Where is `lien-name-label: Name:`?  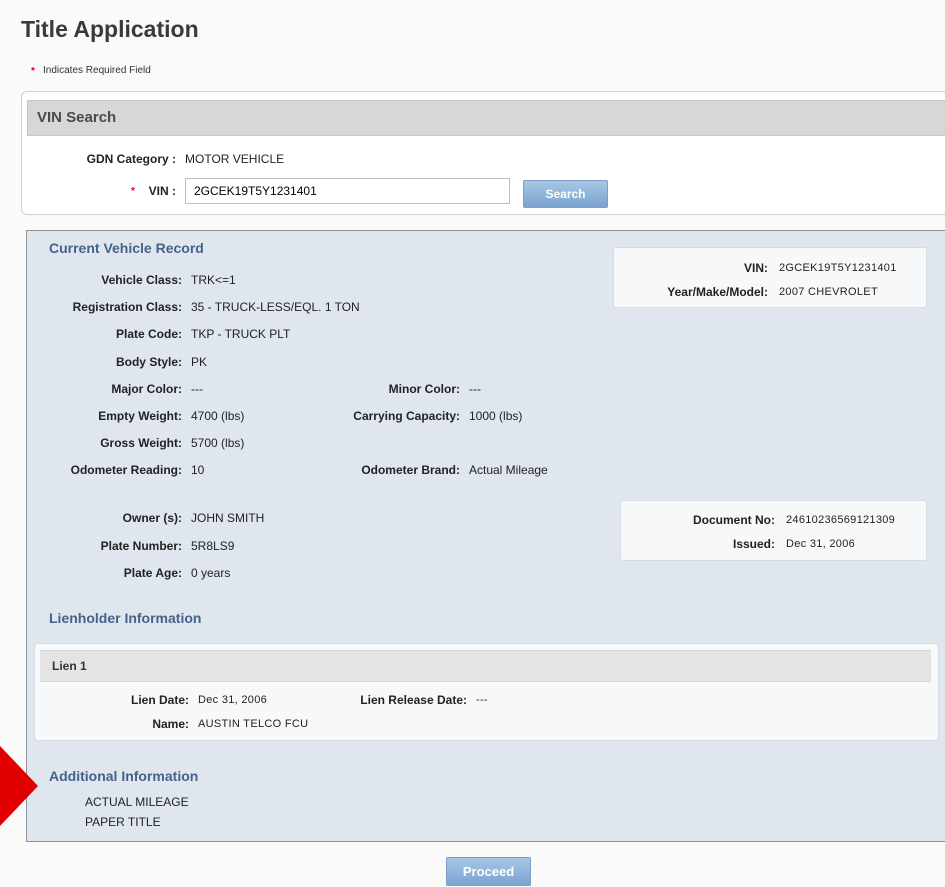 lien-name-label: Name: is located at coordinates (170, 724).